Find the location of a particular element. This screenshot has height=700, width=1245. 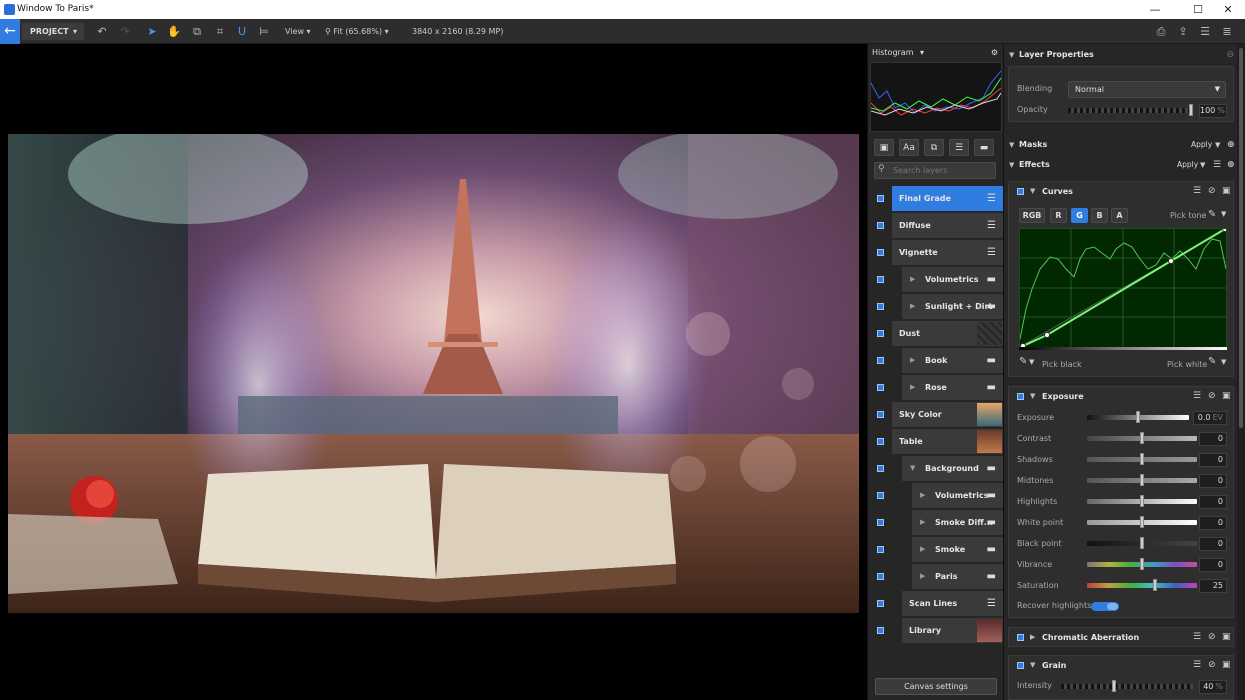

layer-row: ▶ Sunlight + Dirt ▬ is located at coordinates (953, 306).